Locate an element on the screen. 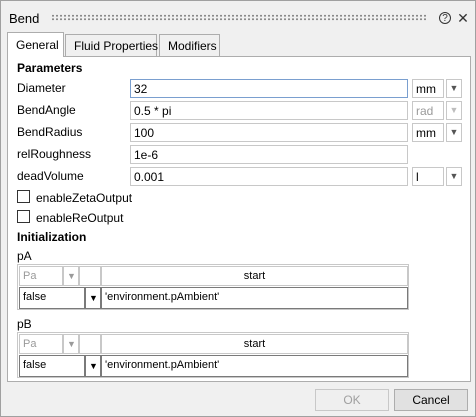 This screenshot has height=417, width=476. window-title: Bend is located at coordinates (24, 18).